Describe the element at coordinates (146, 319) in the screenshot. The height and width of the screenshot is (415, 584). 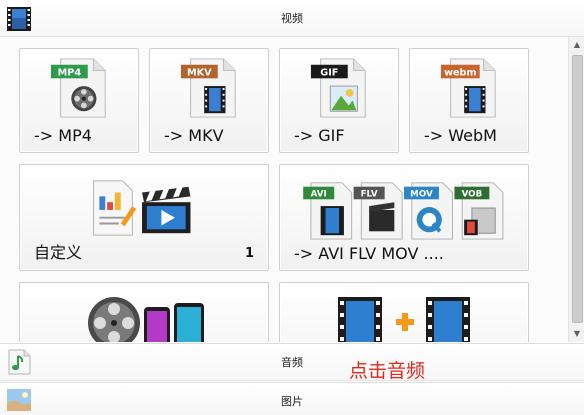
I see `film-reel-and-phones-icon` at that location.